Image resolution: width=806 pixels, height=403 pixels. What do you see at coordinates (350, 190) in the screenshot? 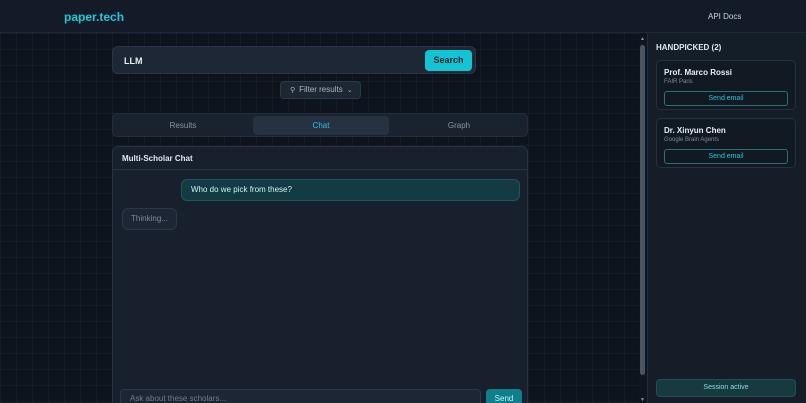
I see `user-message: Who do we pick from these?` at bounding box center [350, 190].